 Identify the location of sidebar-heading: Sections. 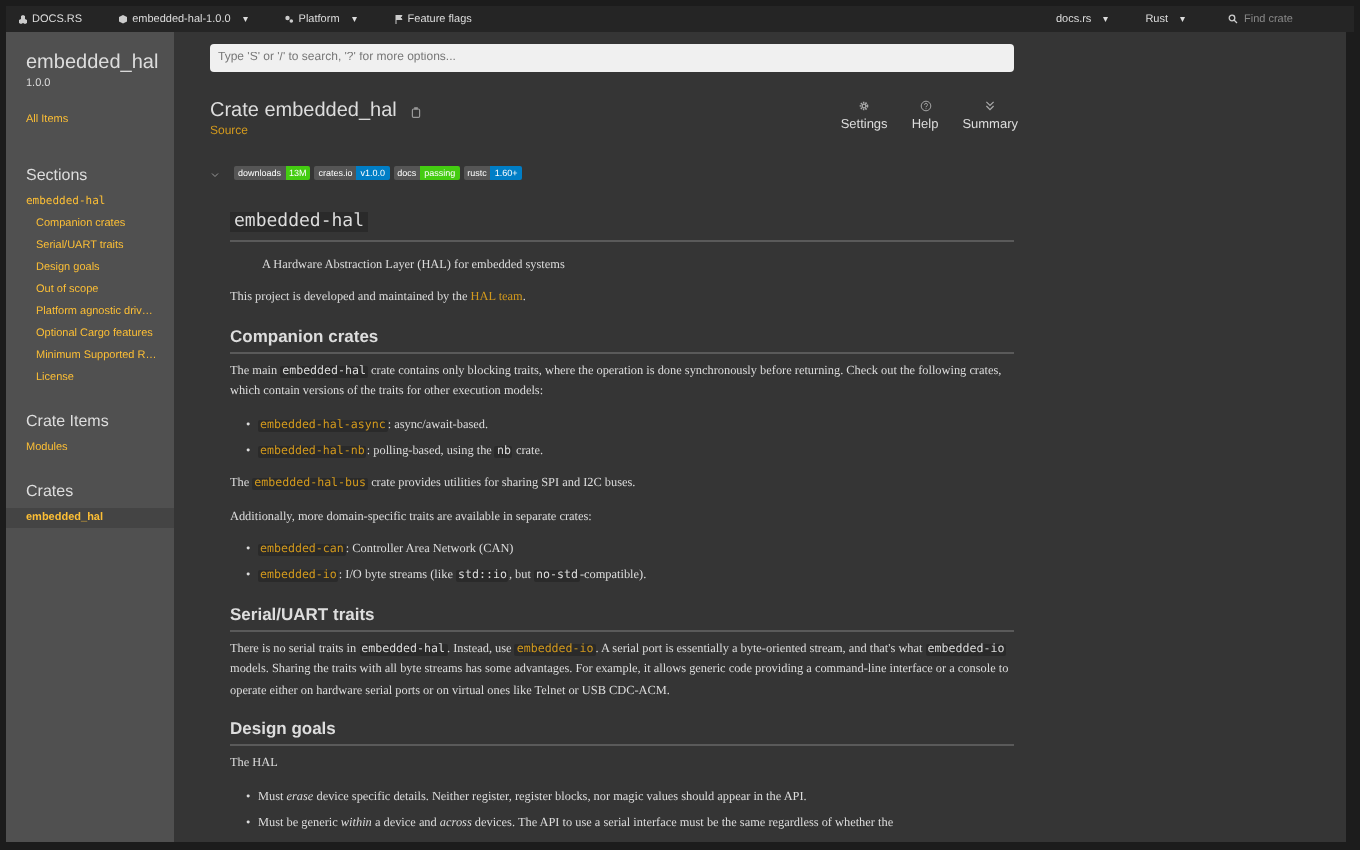
(57, 176).